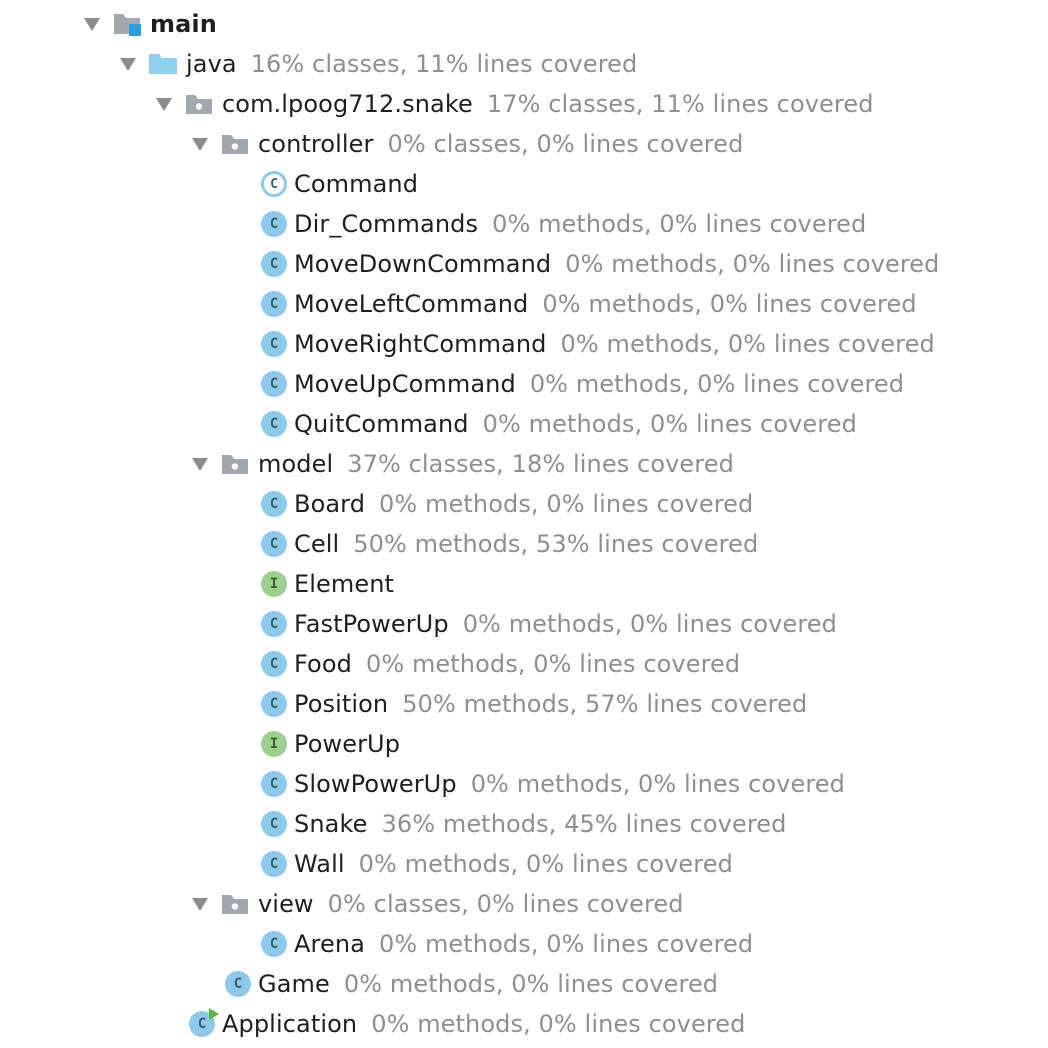 This screenshot has height=1048, width=1048. Describe the element at coordinates (294, 984) in the screenshot. I see `tree-item-name: Game` at that location.